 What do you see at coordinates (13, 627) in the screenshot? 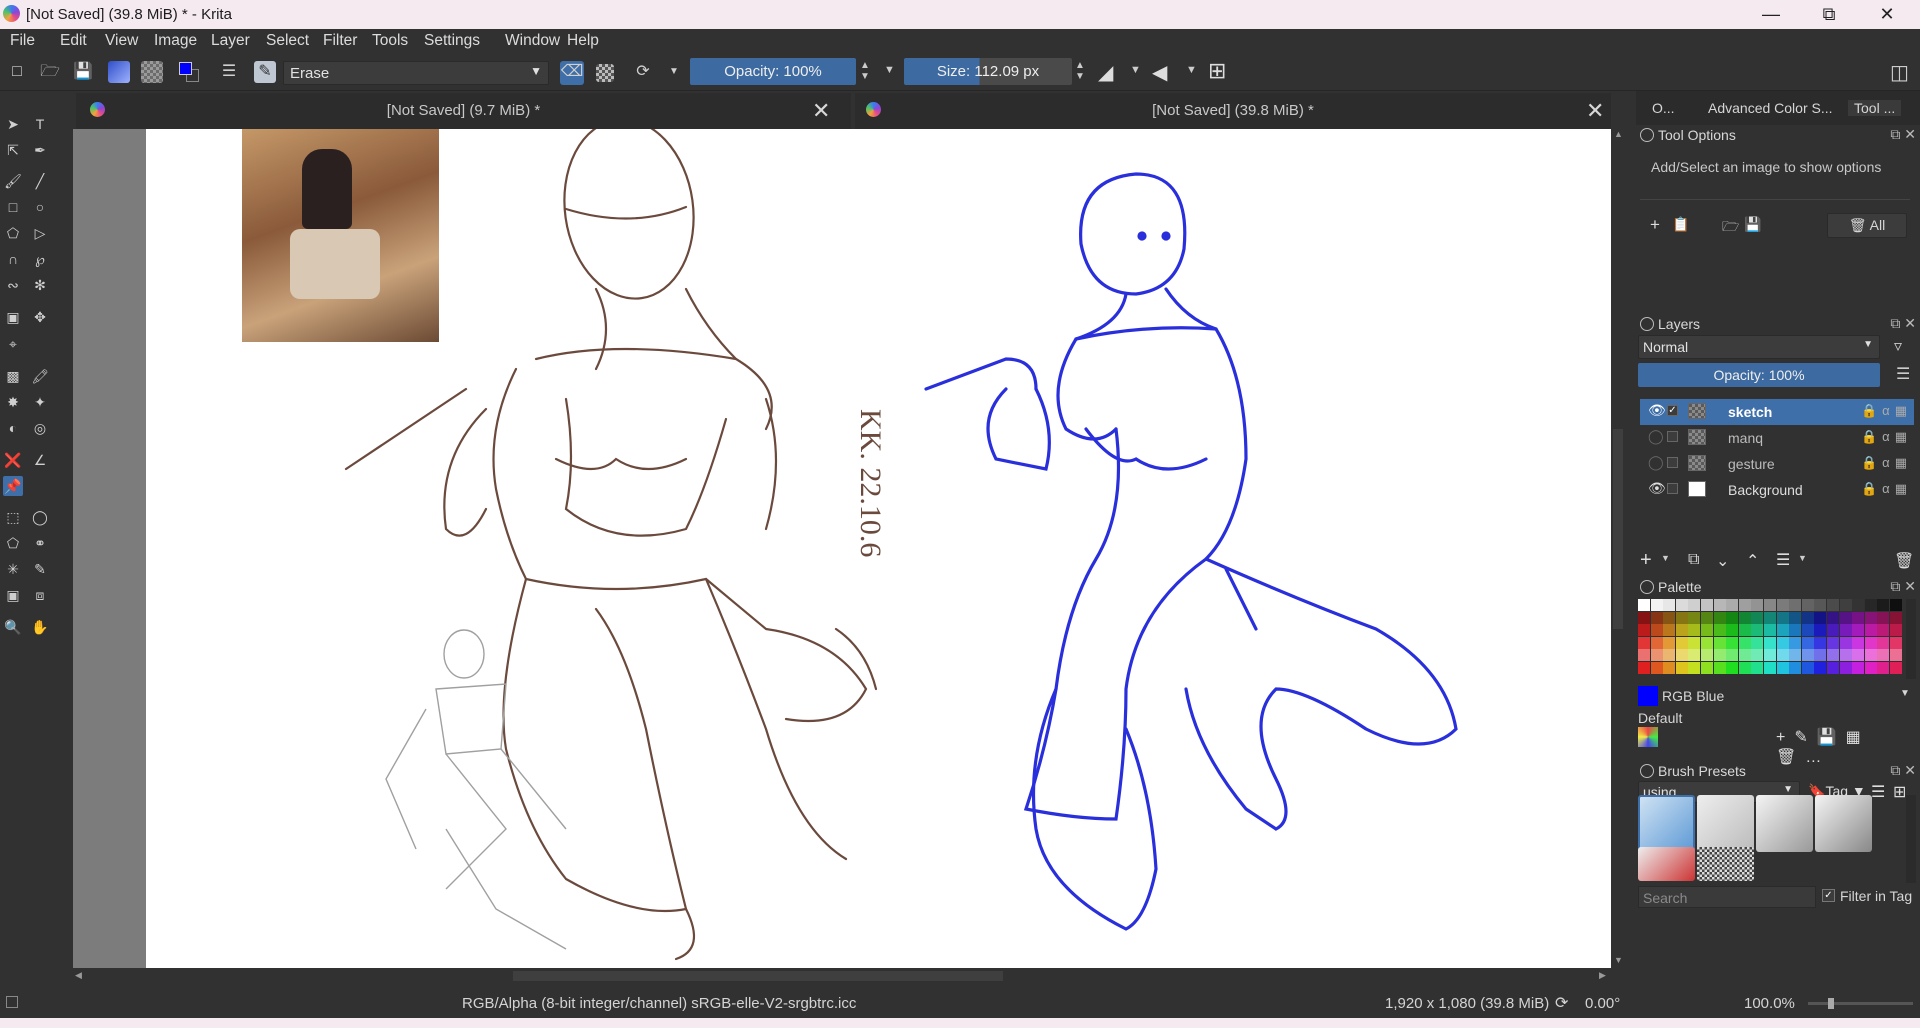
I see `zoom-tool-icon: 🔍` at bounding box center [13, 627].